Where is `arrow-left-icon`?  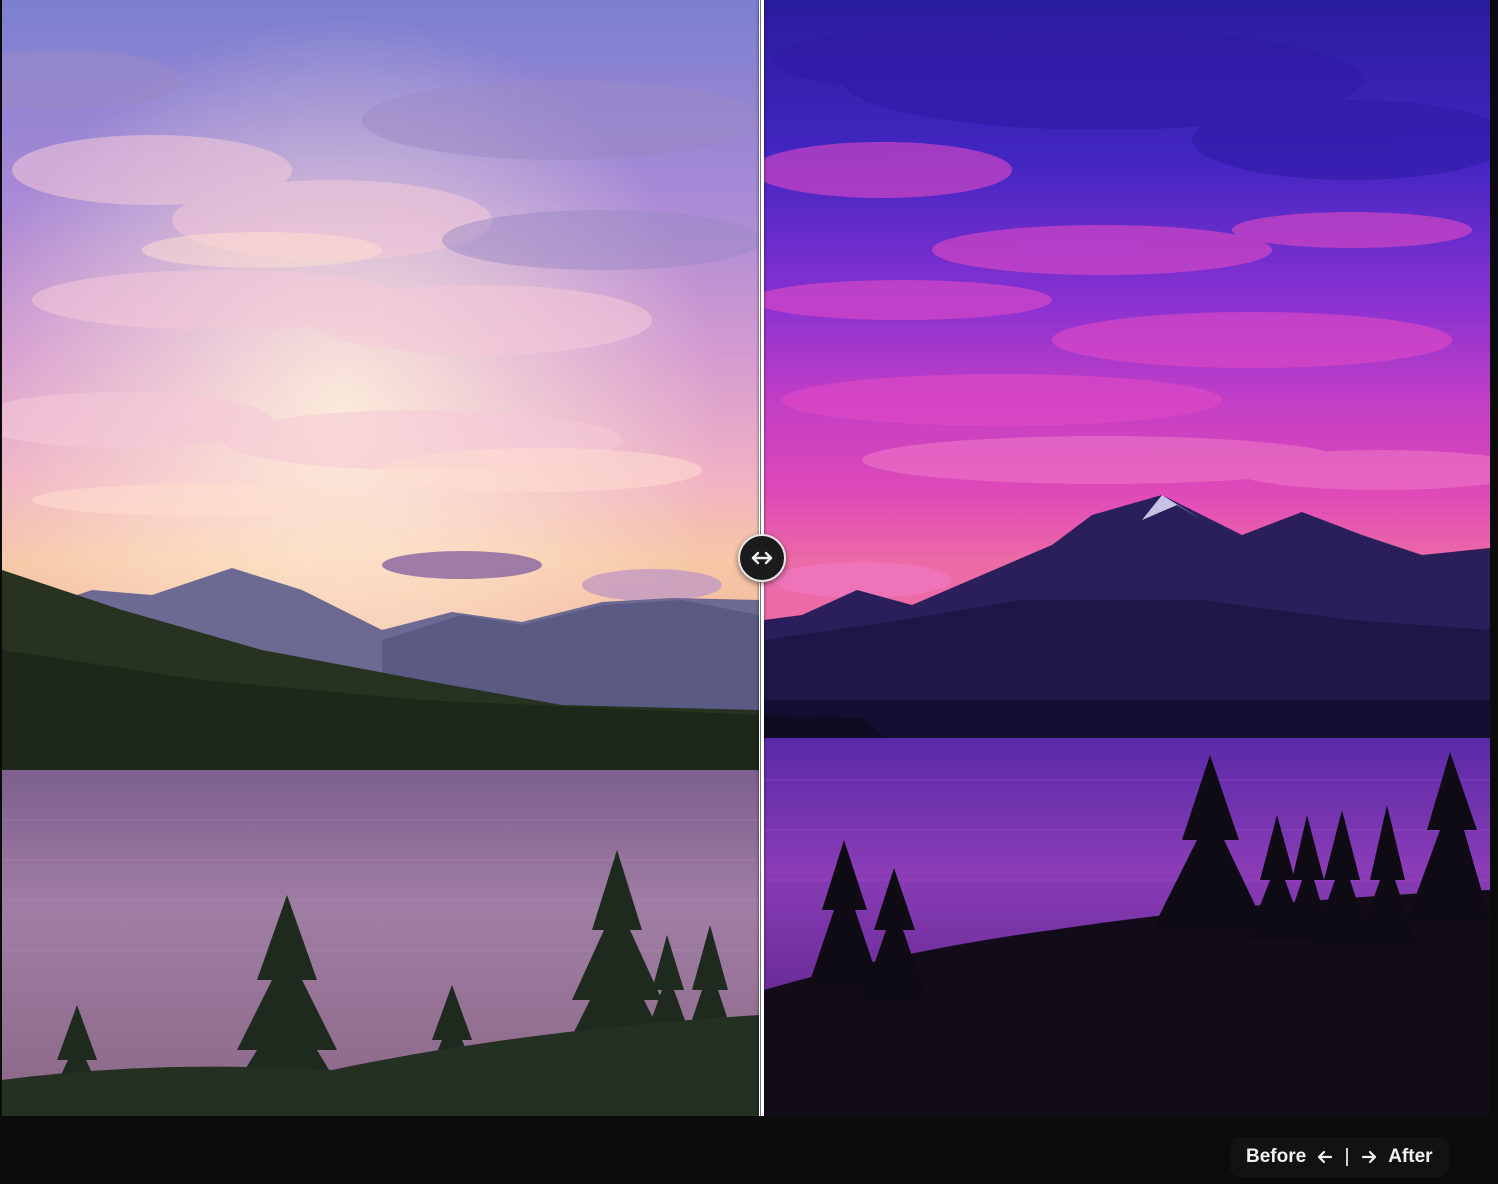
arrow-left-icon is located at coordinates (1325, 1157).